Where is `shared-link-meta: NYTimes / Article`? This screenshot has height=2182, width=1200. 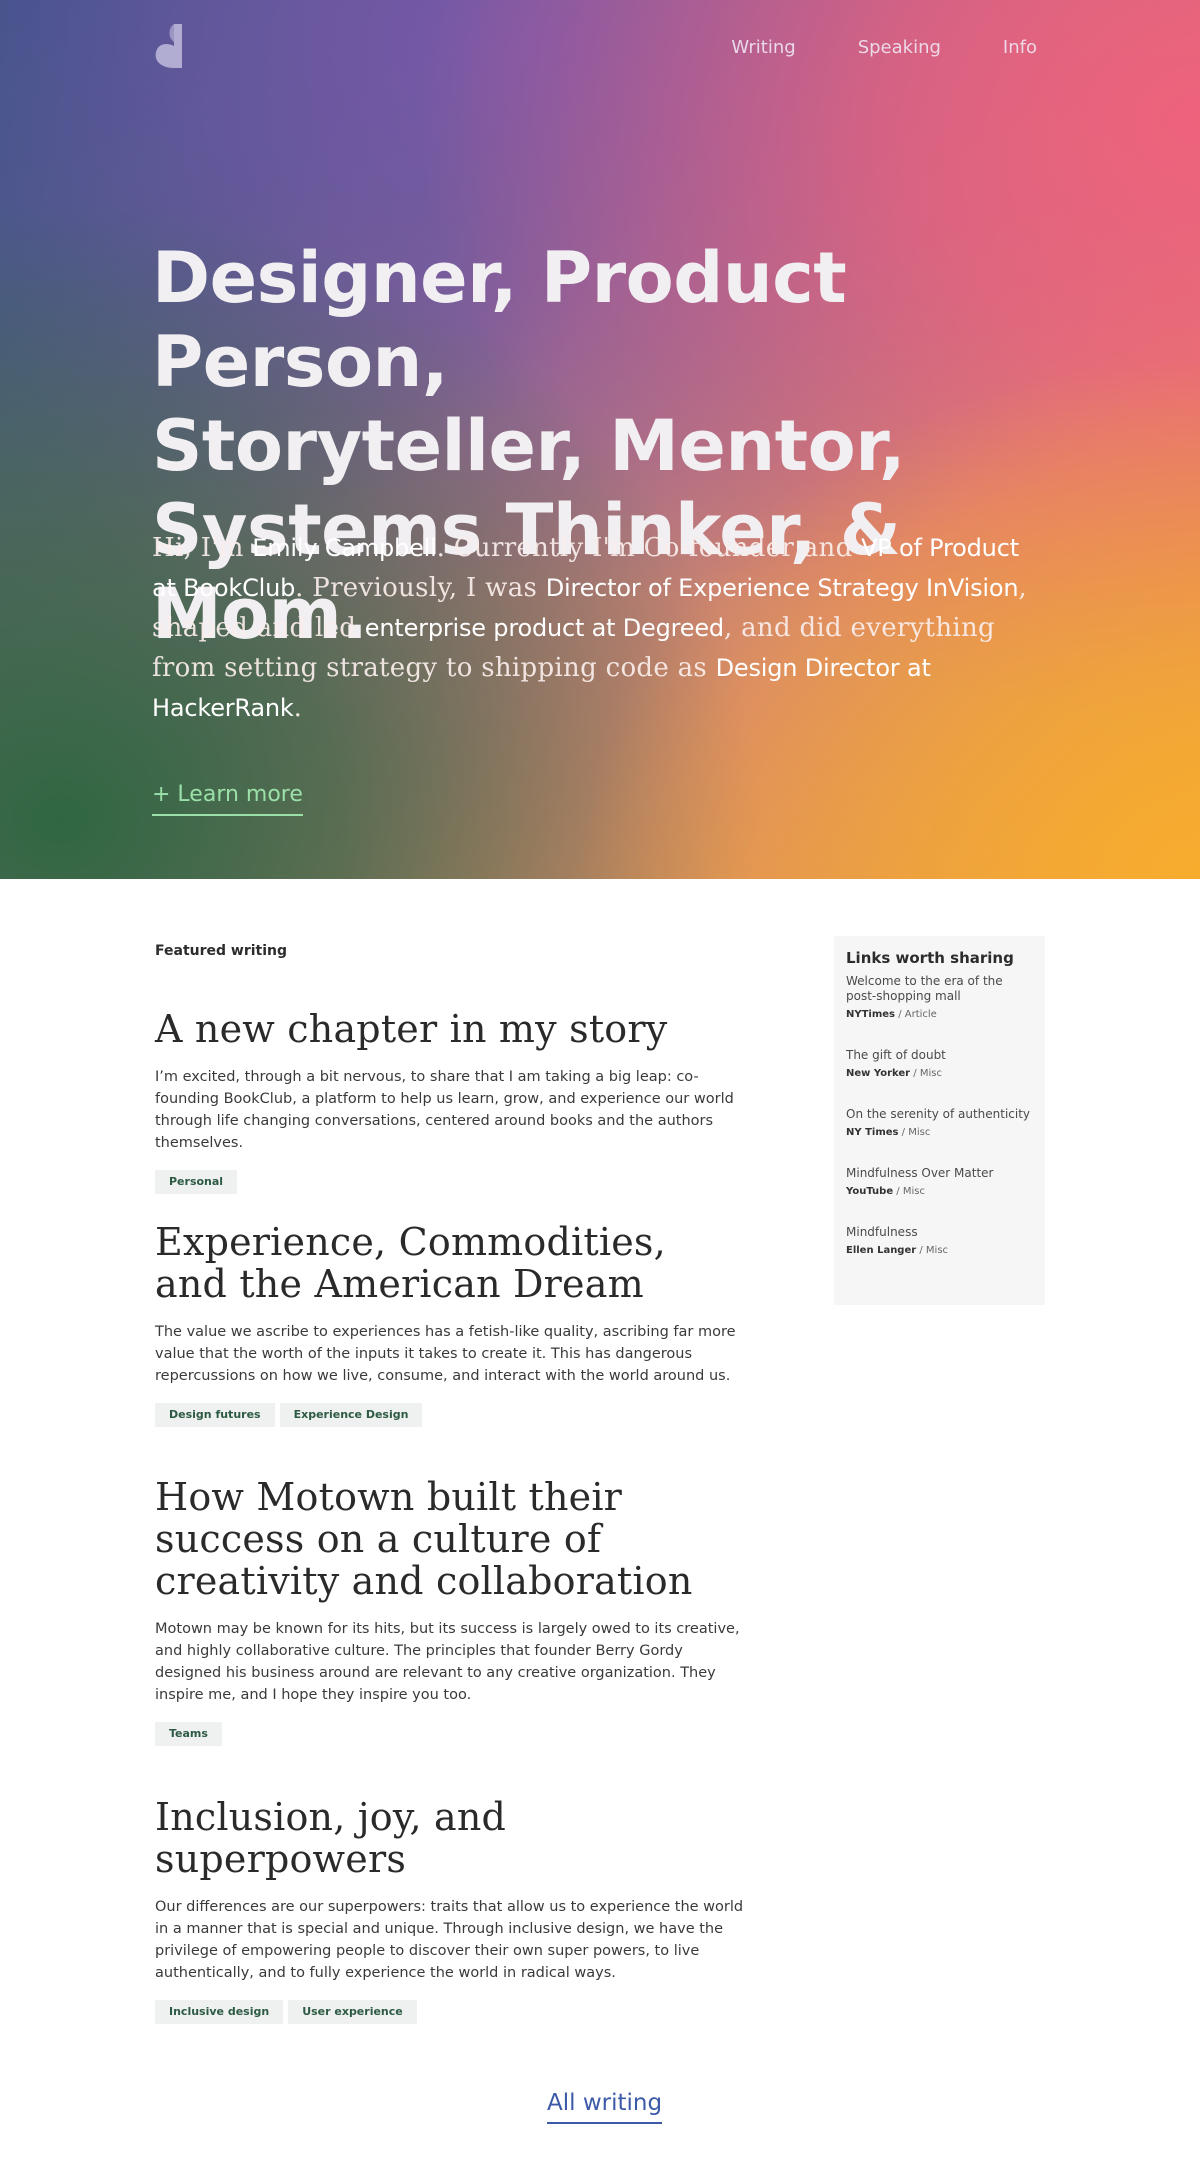
shared-link-meta: NYTimes / Article is located at coordinates (891, 1014).